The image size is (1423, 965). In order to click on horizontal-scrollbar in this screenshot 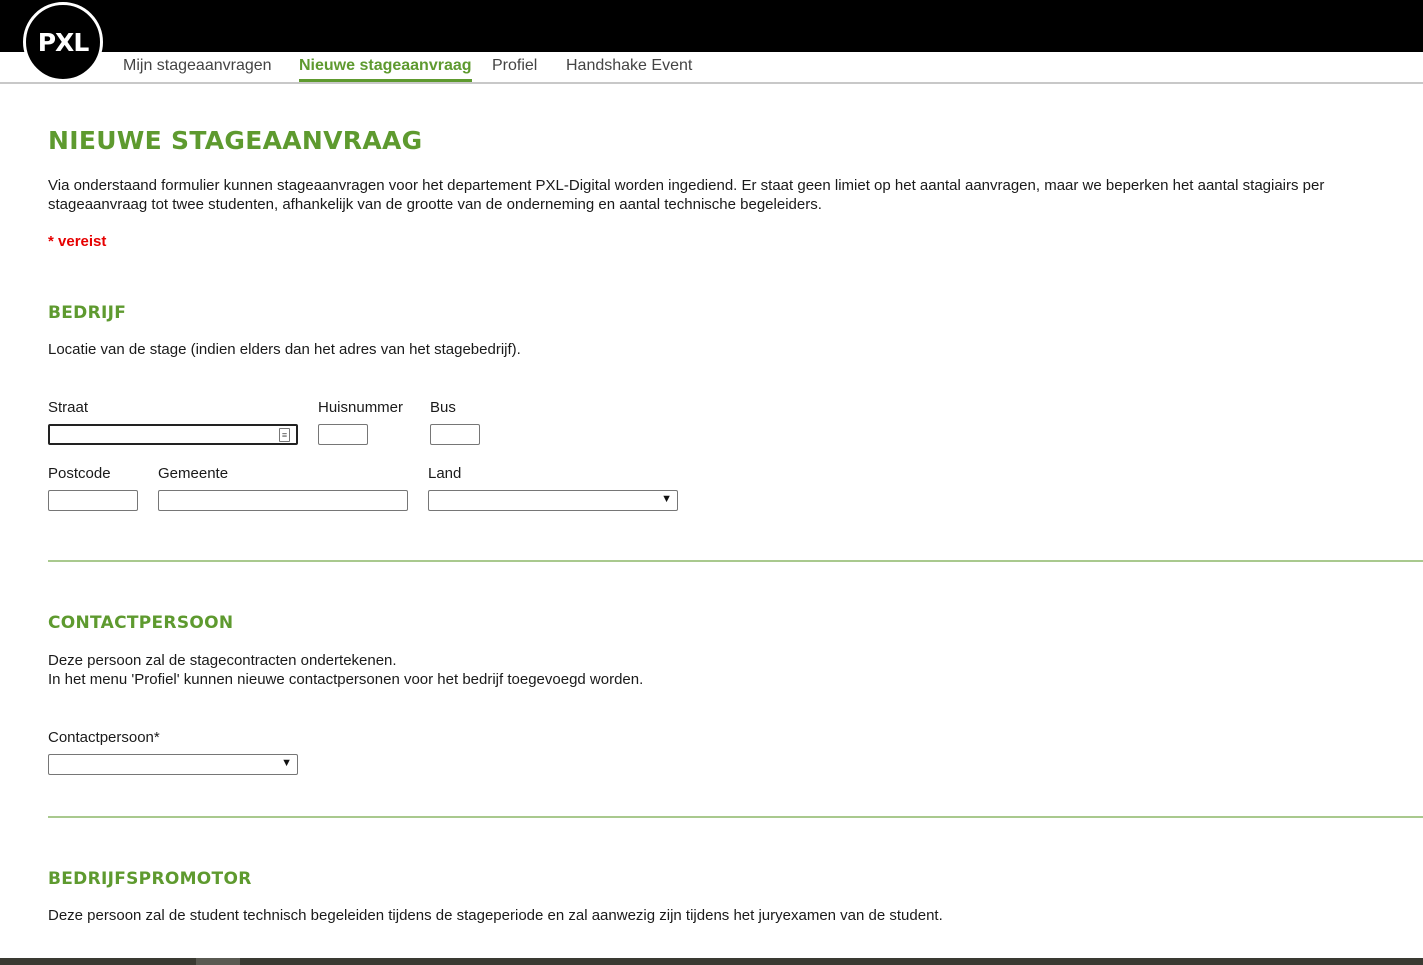, I will do `click(711, 961)`.